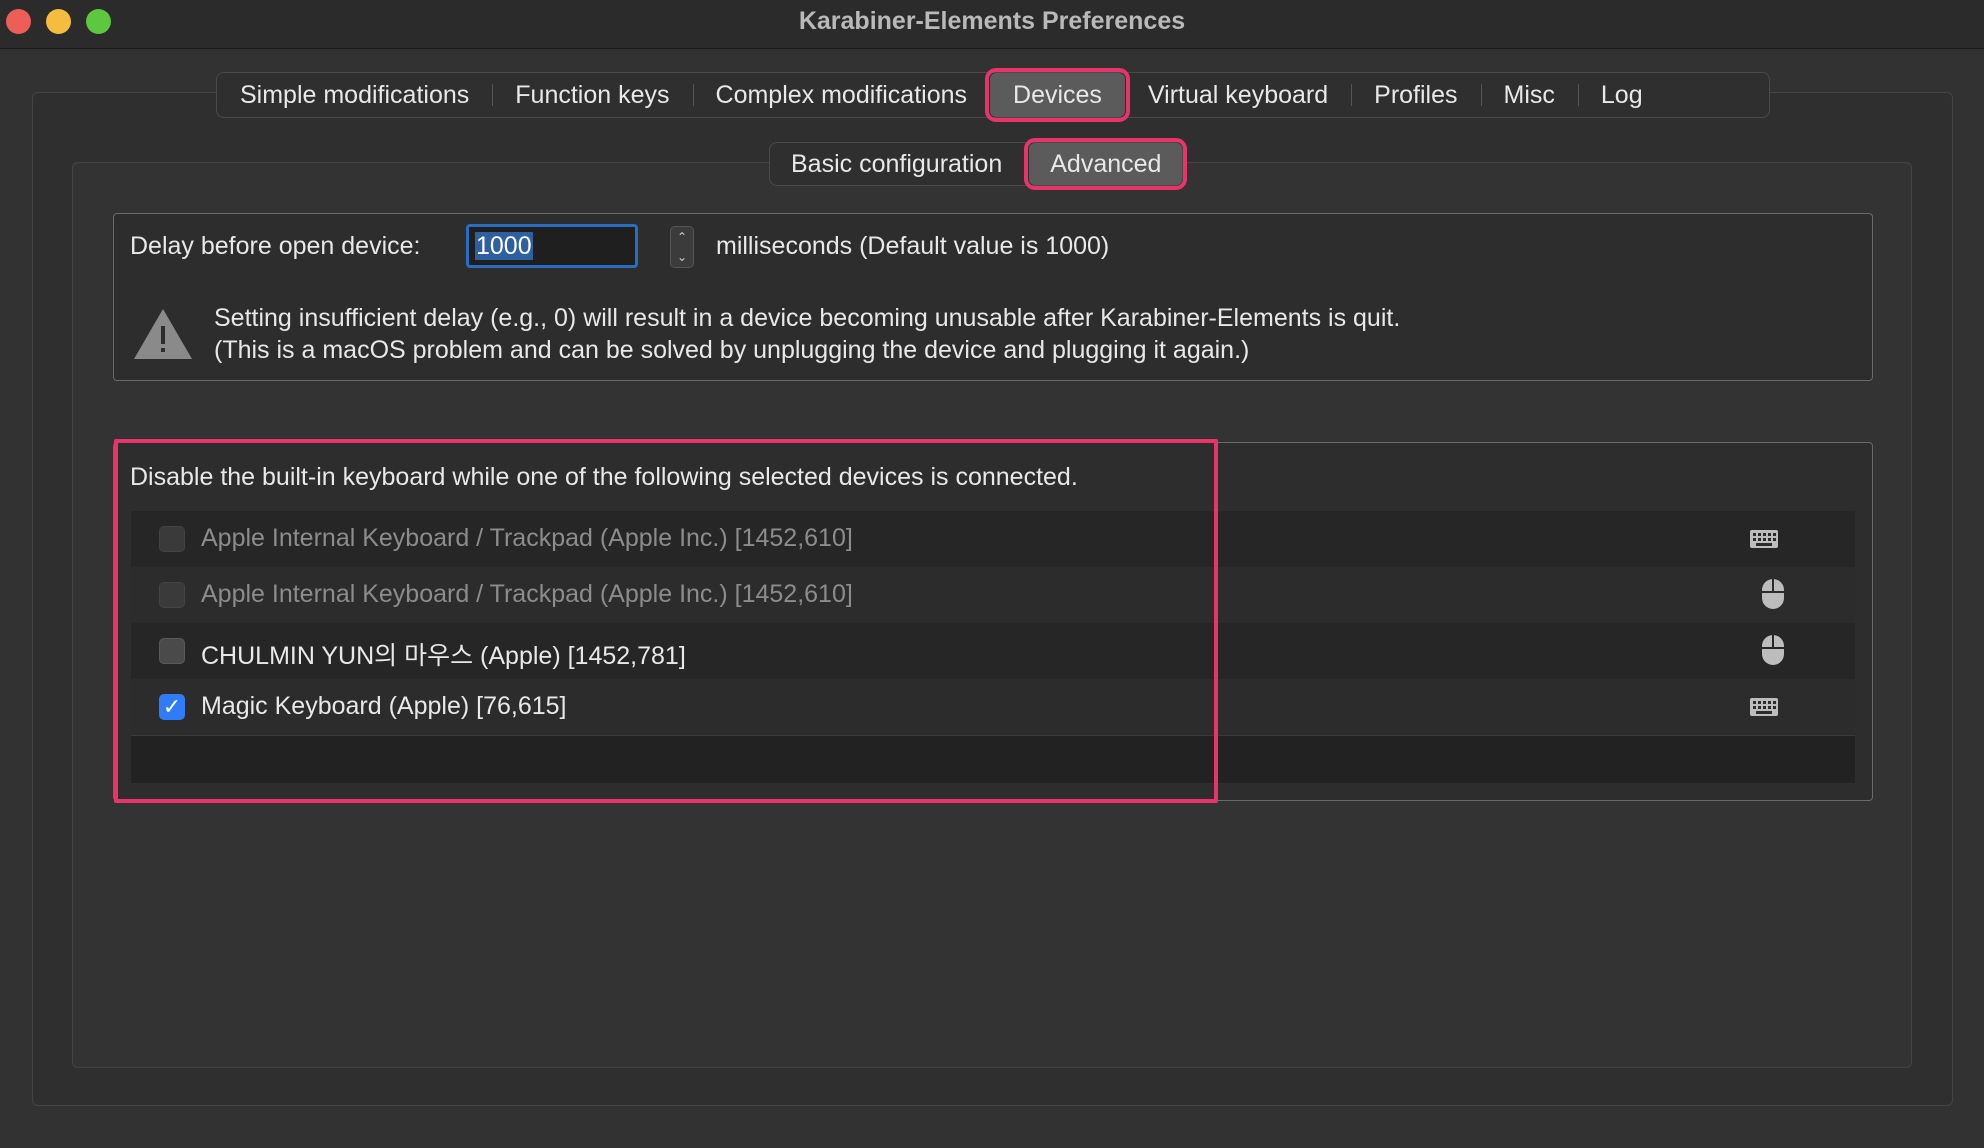 This screenshot has width=1984, height=1148. I want to click on chevron-up-icon: ⌃, so click(682, 237).